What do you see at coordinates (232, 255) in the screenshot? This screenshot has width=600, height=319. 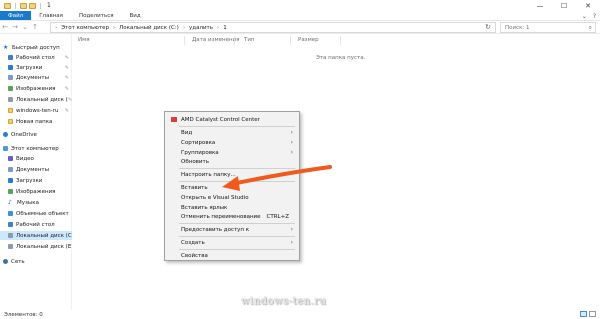 I see `menu-item-properties: Свойства` at bounding box center [232, 255].